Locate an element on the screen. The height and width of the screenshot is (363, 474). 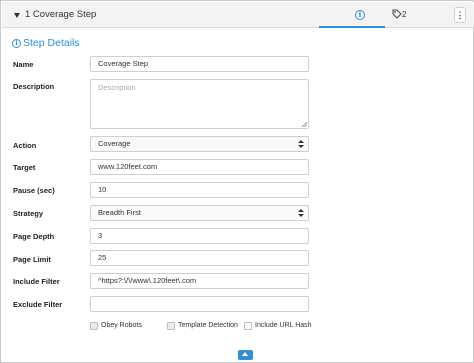
tag-icon is located at coordinates (397, 14).